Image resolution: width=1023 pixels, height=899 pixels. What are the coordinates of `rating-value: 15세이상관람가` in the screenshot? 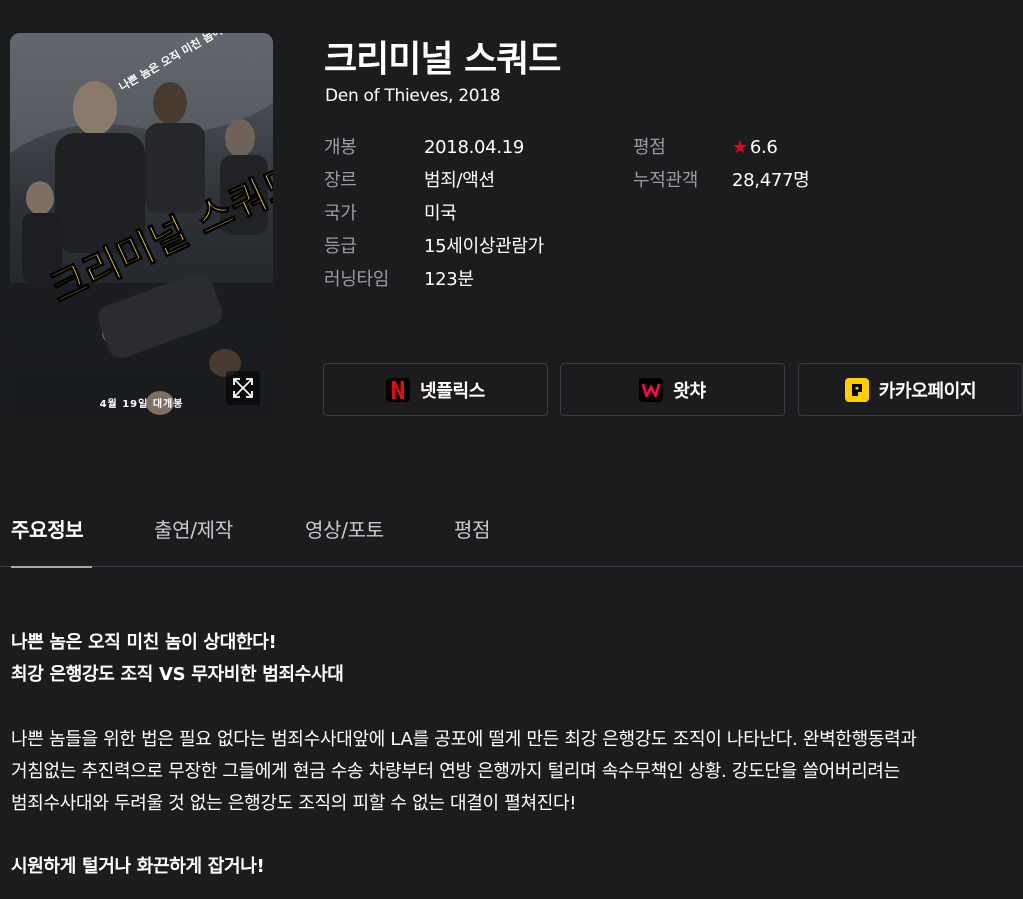 It's located at (484, 246).